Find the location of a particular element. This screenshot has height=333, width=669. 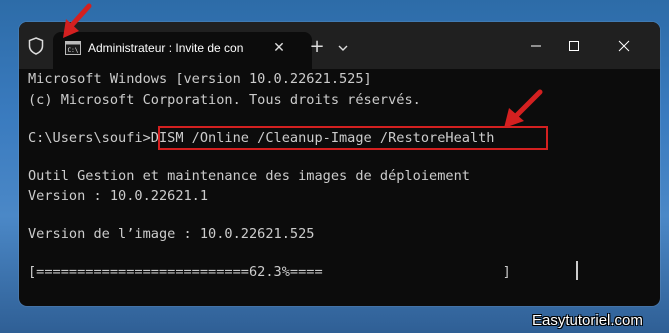

progress-line: [==========================62.3%==== ] is located at coordinates (269, 272).